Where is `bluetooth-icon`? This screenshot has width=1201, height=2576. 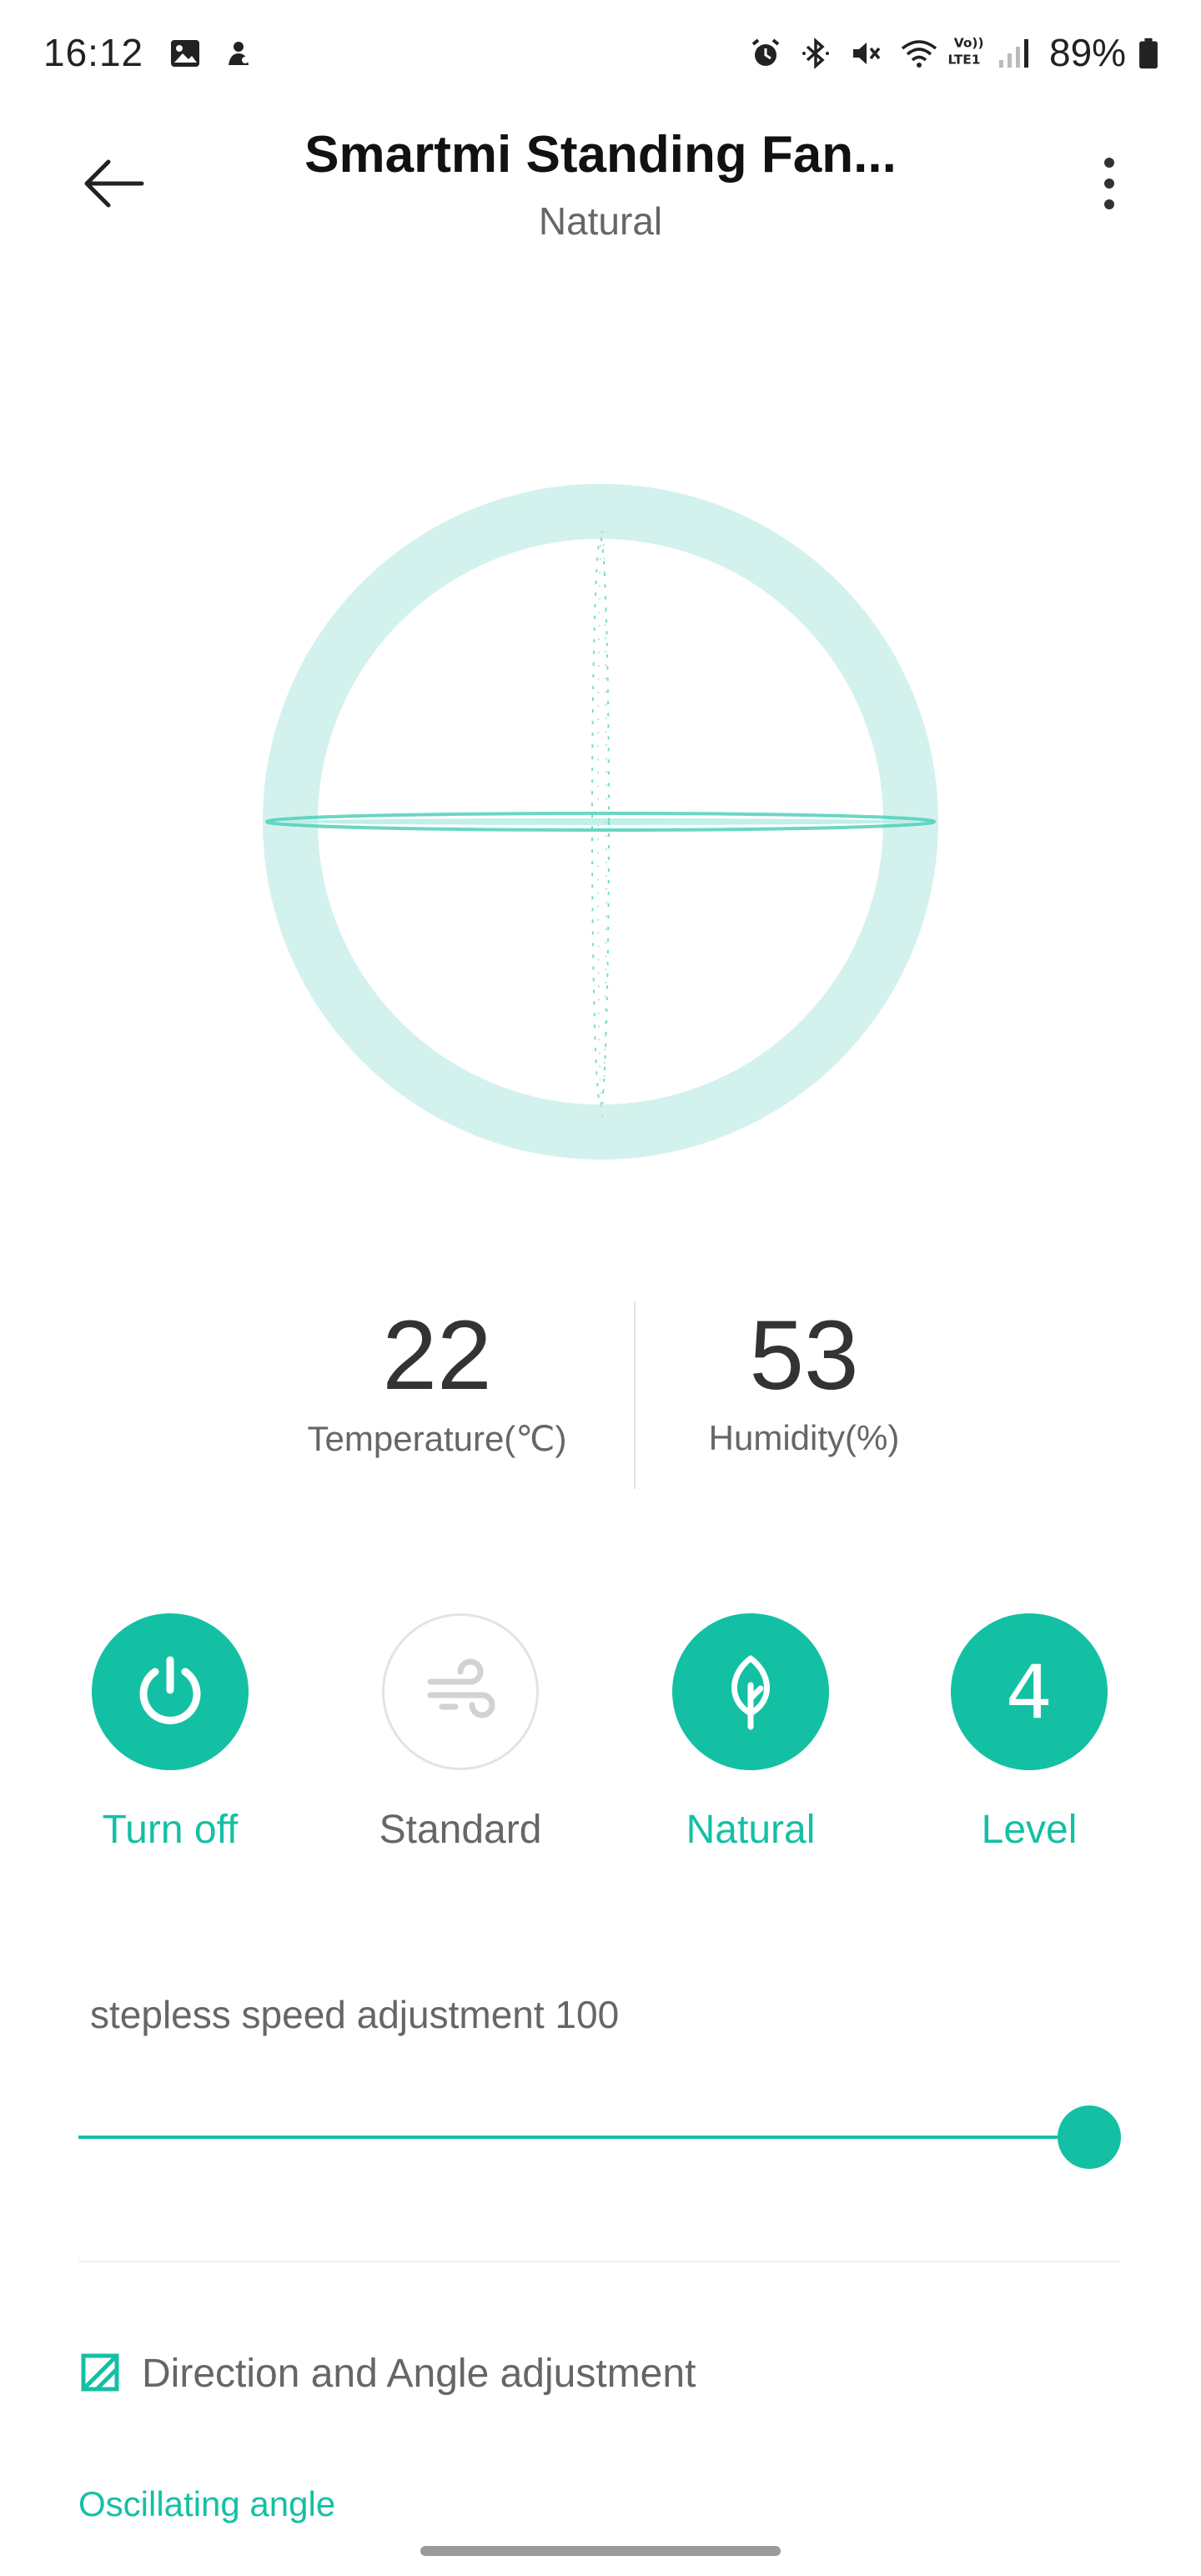
bluetooth-icon is located at coordinates (816, 53).